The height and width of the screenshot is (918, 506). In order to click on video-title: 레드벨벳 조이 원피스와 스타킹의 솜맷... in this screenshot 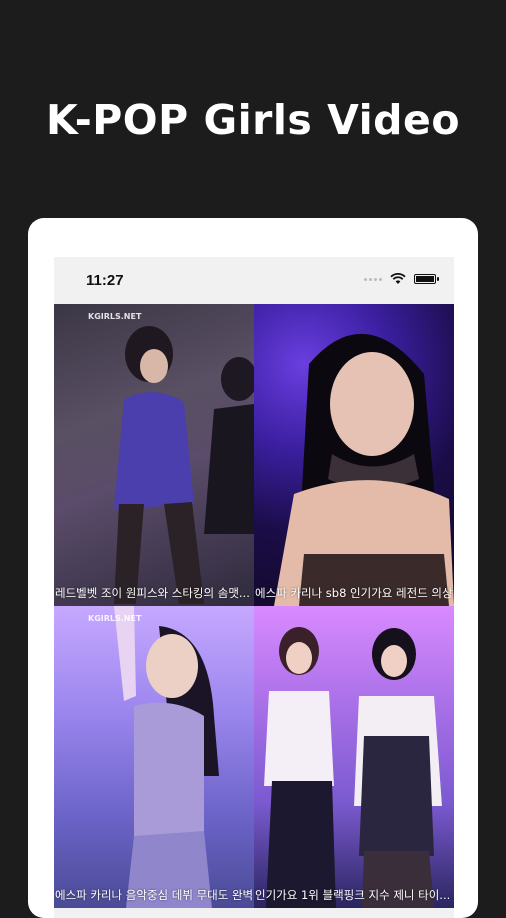, I will do `click(152, 593)`.